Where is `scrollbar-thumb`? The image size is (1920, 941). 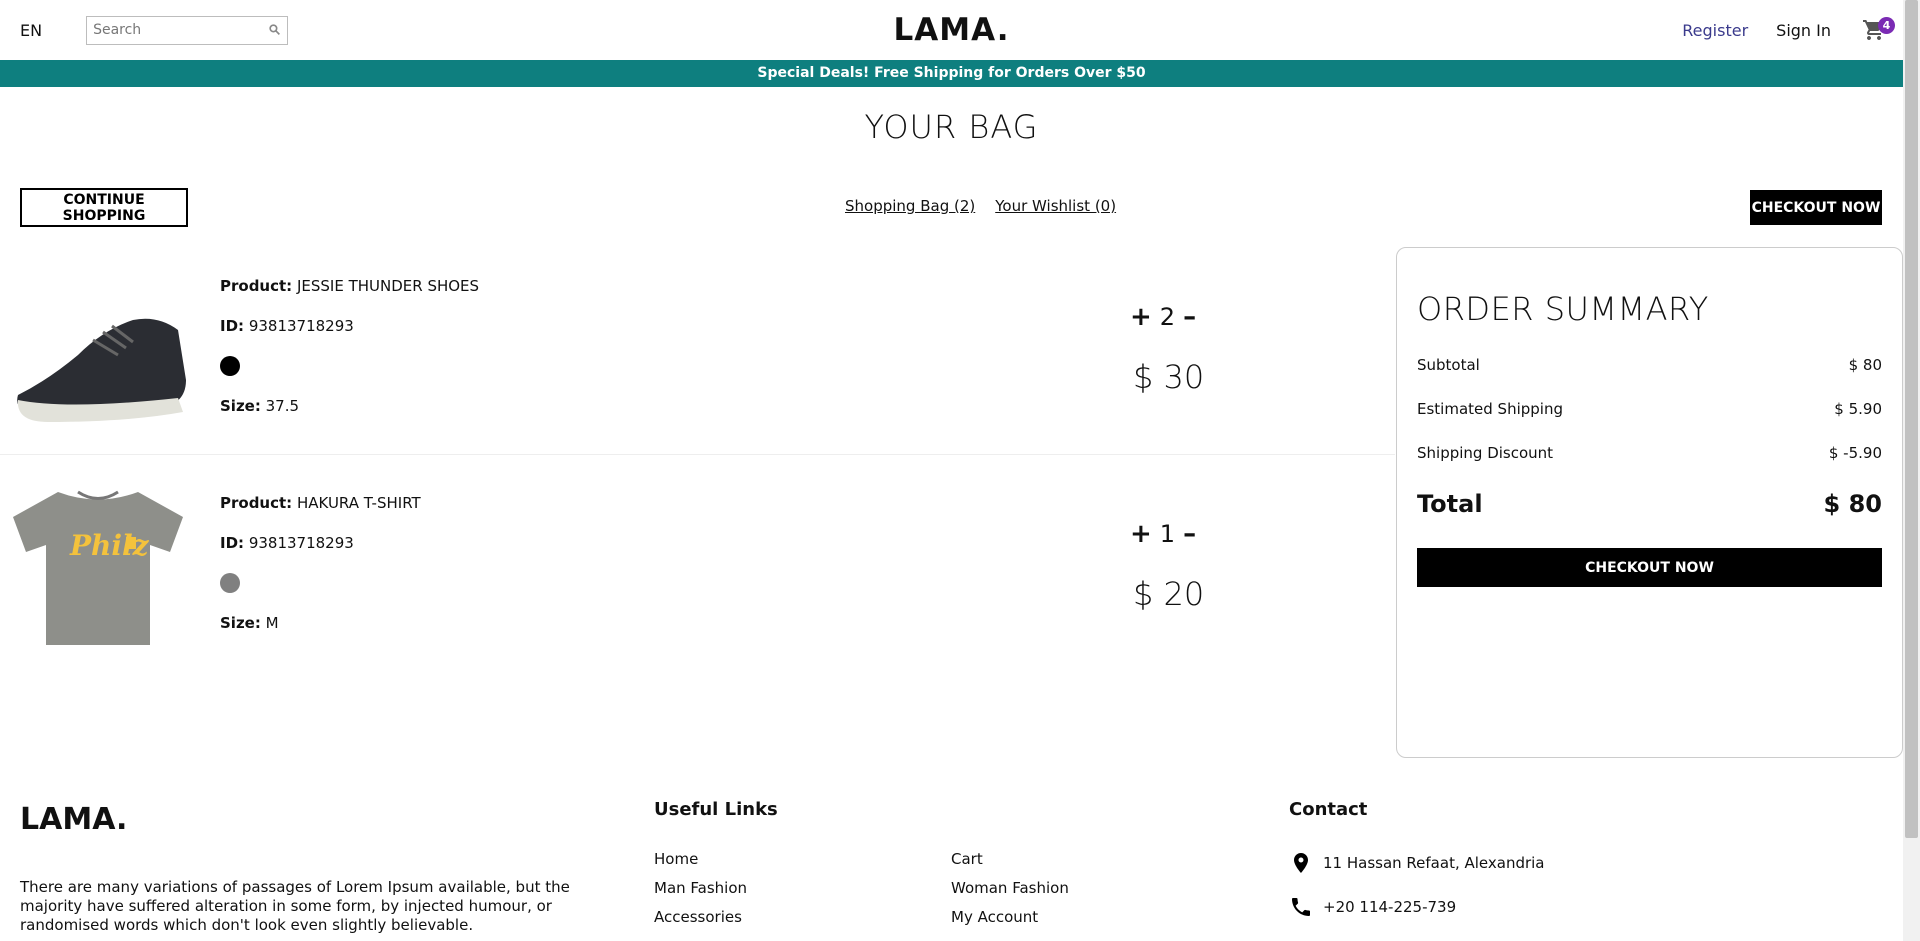
scrollbar-thumb is located at coordinates (1911, 419).